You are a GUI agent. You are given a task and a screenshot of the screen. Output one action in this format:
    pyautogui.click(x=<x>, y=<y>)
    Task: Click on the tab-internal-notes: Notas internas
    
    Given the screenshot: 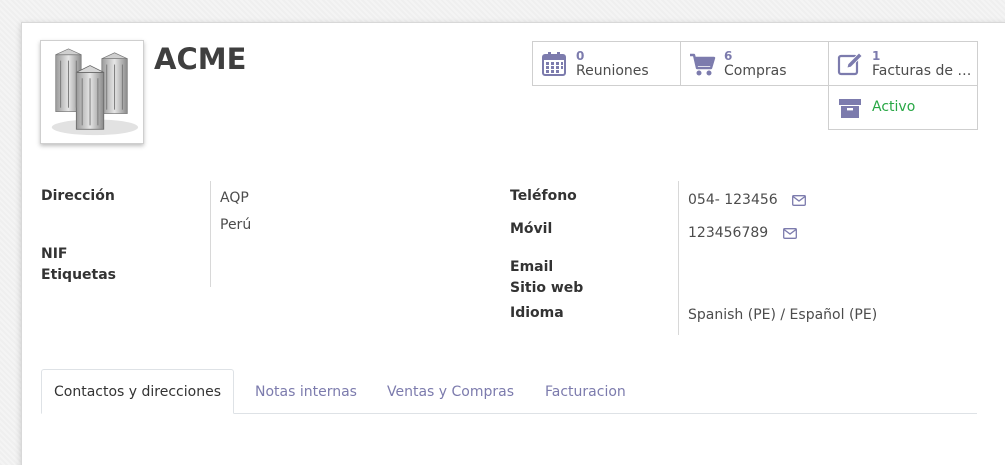 What is the action you would take?
    pyautogui.click(x=306, y=391)
    